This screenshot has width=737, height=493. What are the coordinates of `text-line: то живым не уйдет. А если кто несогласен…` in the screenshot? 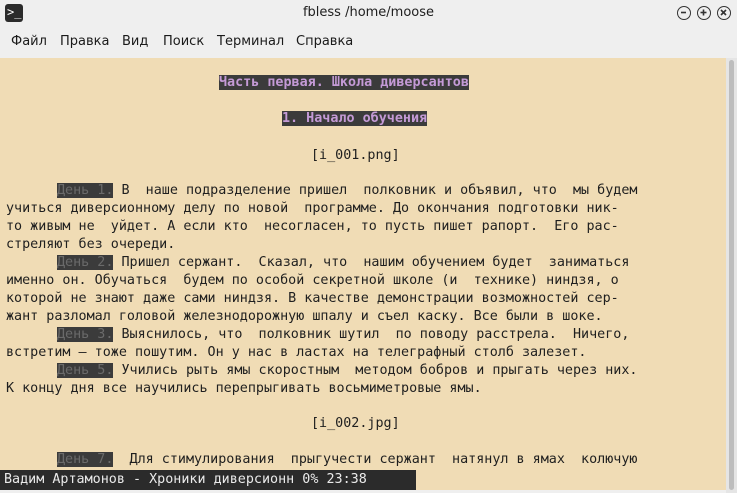 It's located at (312, 226).